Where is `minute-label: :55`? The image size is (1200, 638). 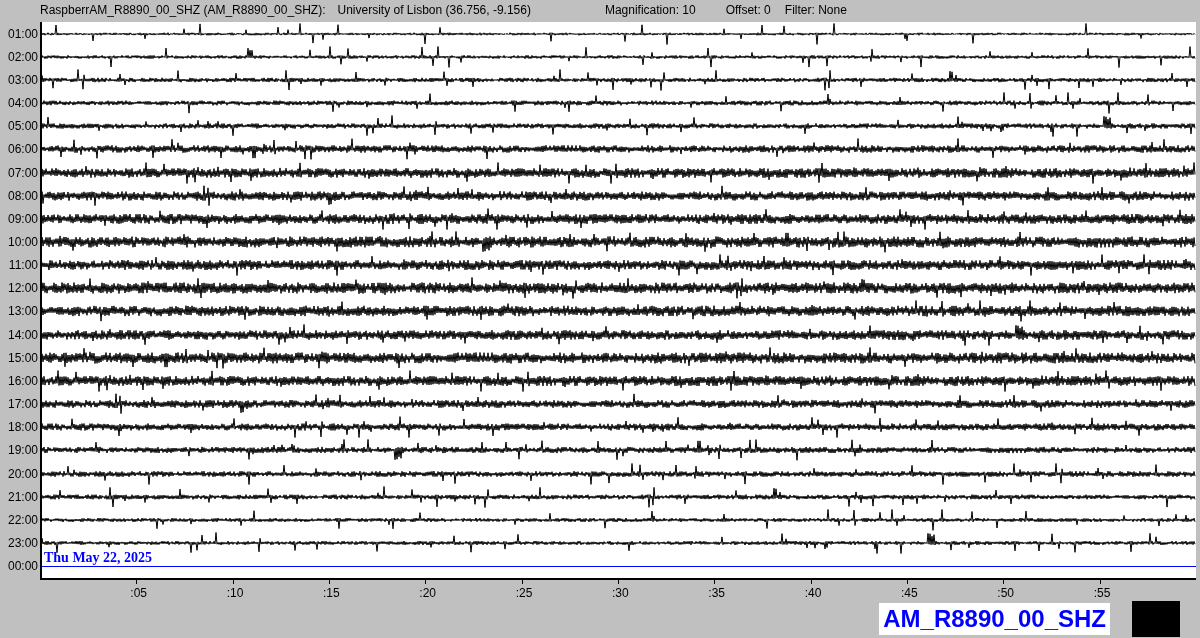
minute-label: :55 is located at coordinates (1102, 593).